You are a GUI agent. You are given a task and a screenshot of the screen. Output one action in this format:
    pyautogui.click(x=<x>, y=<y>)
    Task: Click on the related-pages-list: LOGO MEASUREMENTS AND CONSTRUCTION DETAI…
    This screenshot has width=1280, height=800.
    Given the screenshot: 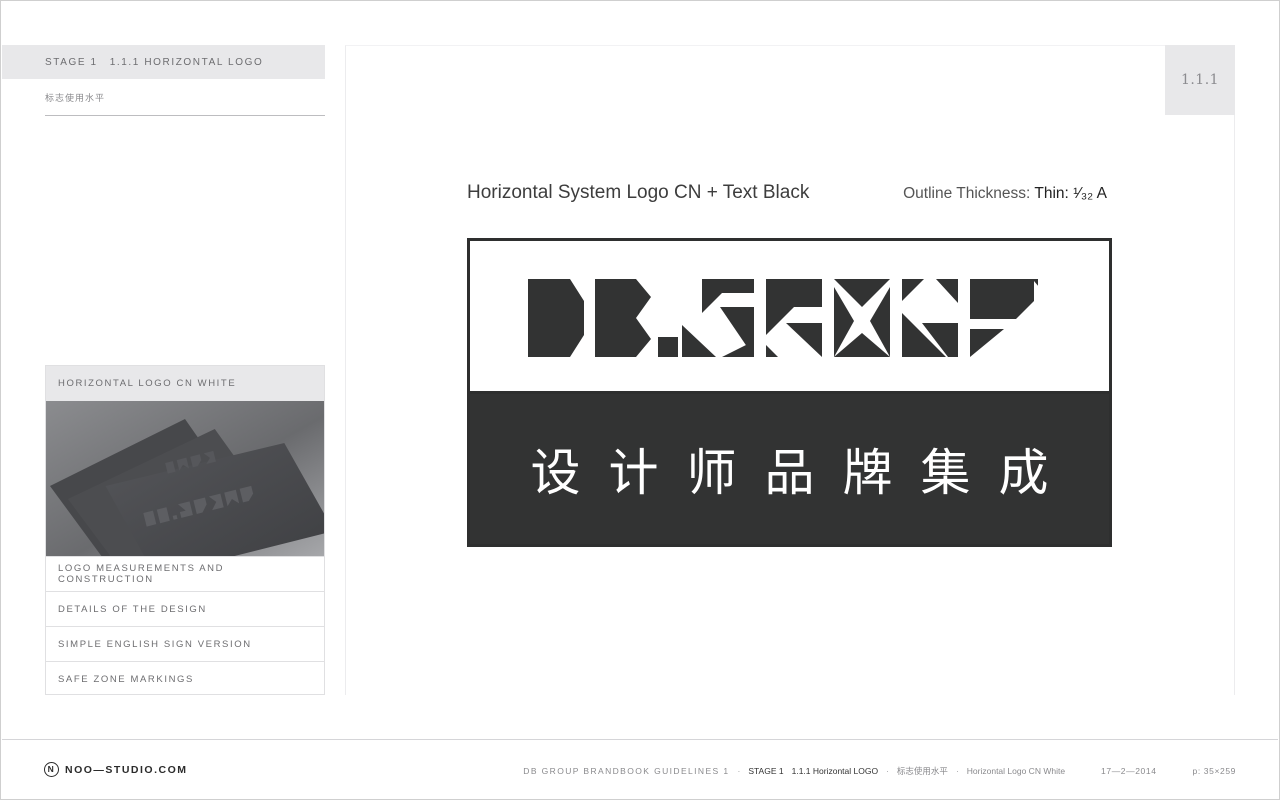 What is the action you would take?
    pyautogui.click(x=185, y=626)
    